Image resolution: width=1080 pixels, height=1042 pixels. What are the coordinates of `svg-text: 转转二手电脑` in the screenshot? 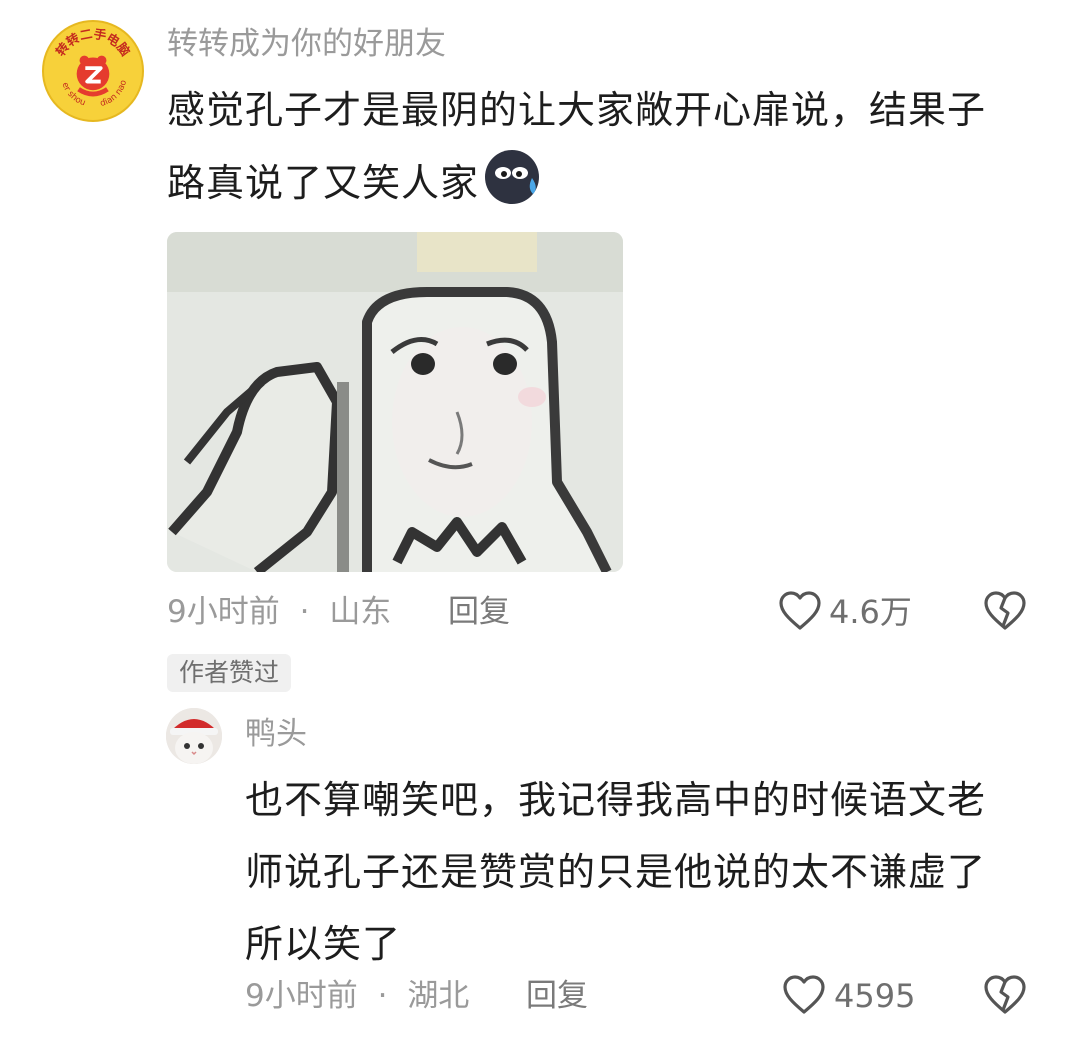 It's located at (93, 42).